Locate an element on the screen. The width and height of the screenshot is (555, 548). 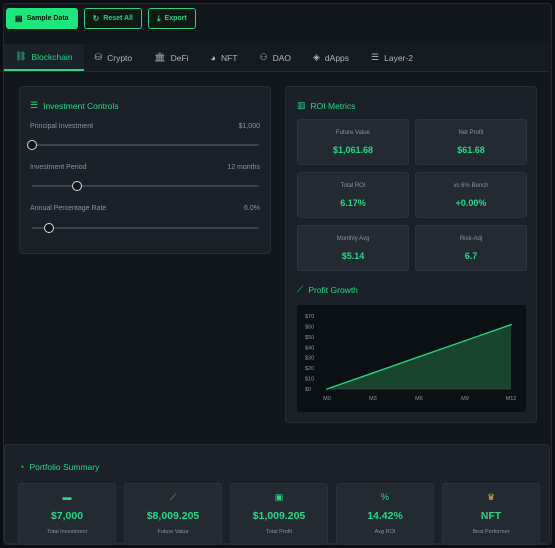
tab-layer-2: ☰ Layer-2 is located at coordinates (392, 57).